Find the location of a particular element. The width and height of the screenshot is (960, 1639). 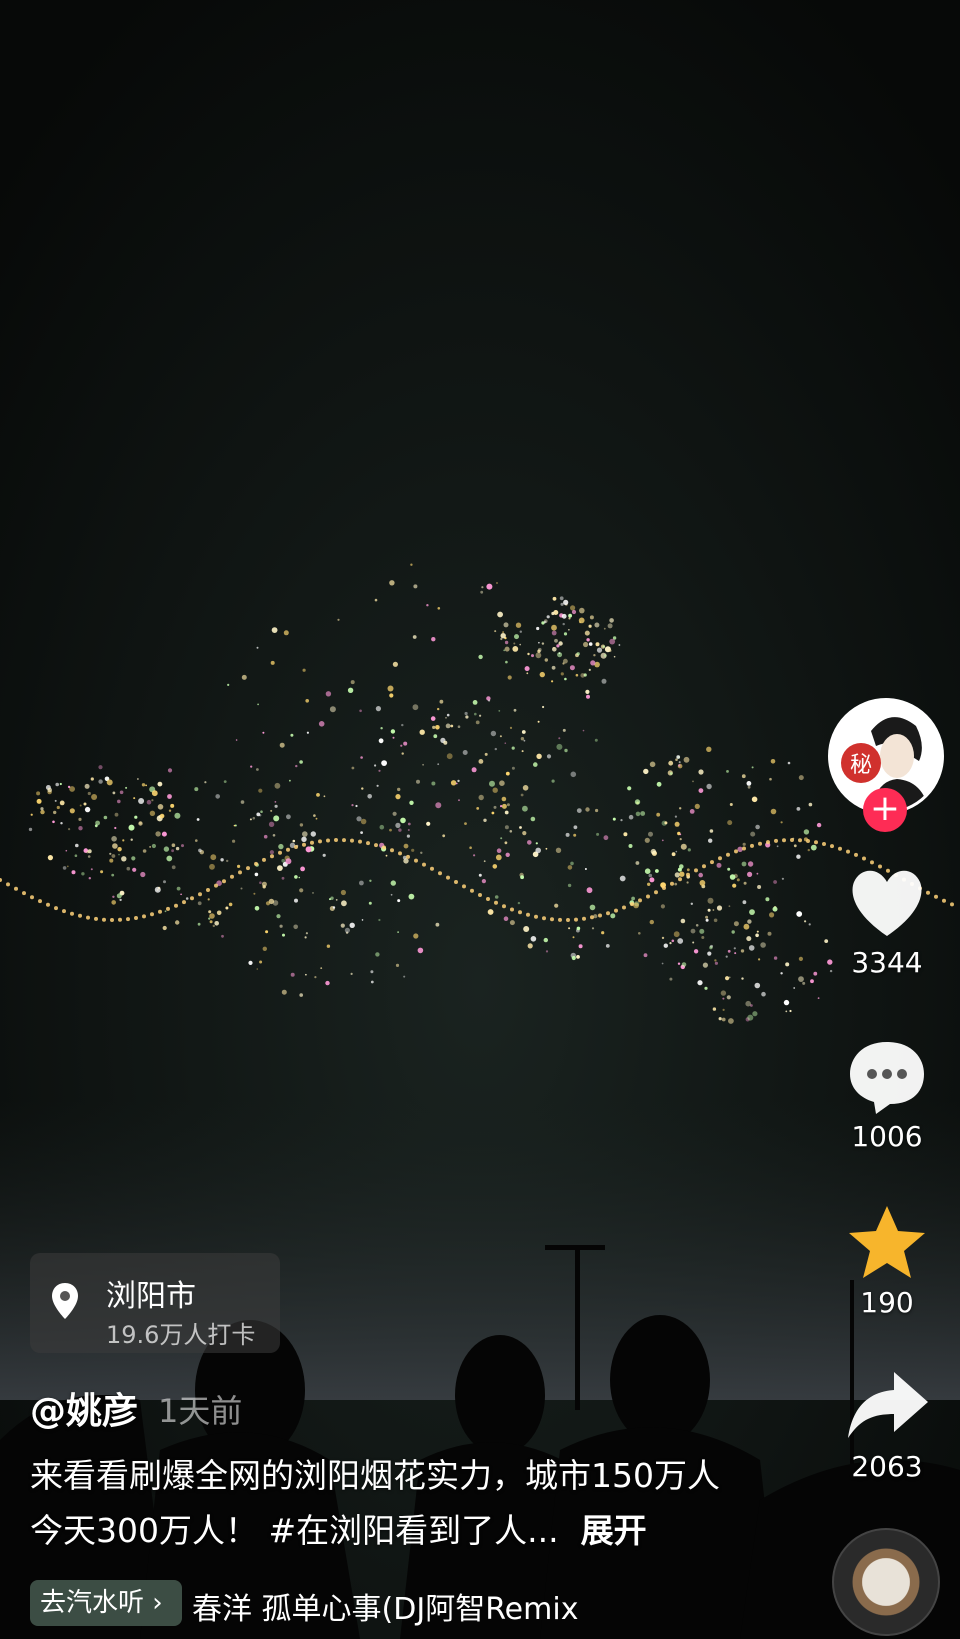

avatar-badge: 秘 is located at coordinates (861, 765).